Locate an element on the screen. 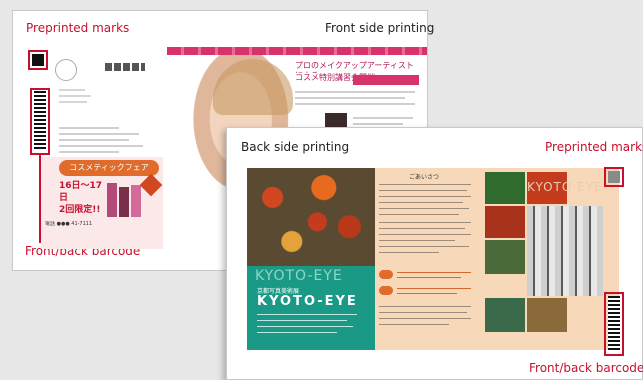 Image resolution: width=643 pixels, height=380 pixels. ad-limited-text: 2回限定!! is located at coordinates (80, 210).